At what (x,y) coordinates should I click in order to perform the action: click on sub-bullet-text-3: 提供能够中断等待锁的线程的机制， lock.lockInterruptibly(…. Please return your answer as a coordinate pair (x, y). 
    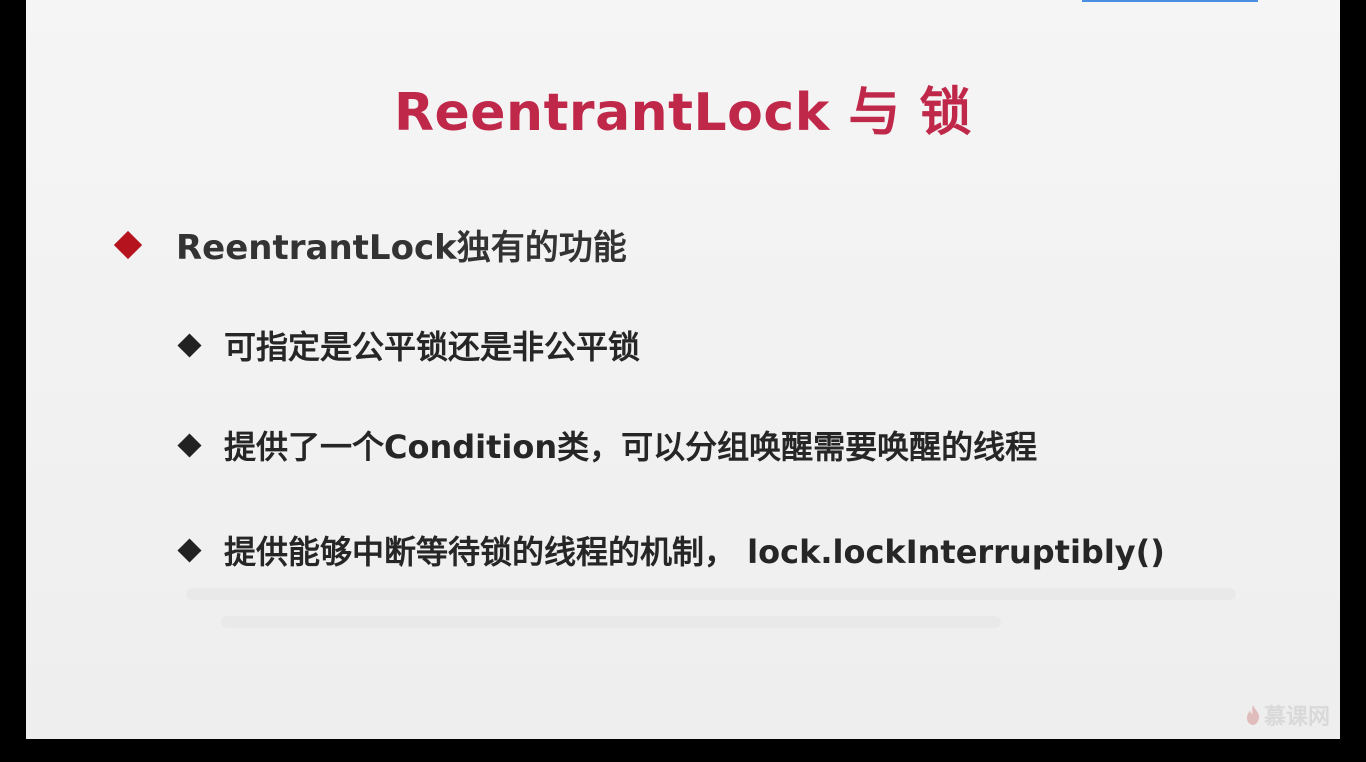
    Looking at the image, I should click on (694, 552).